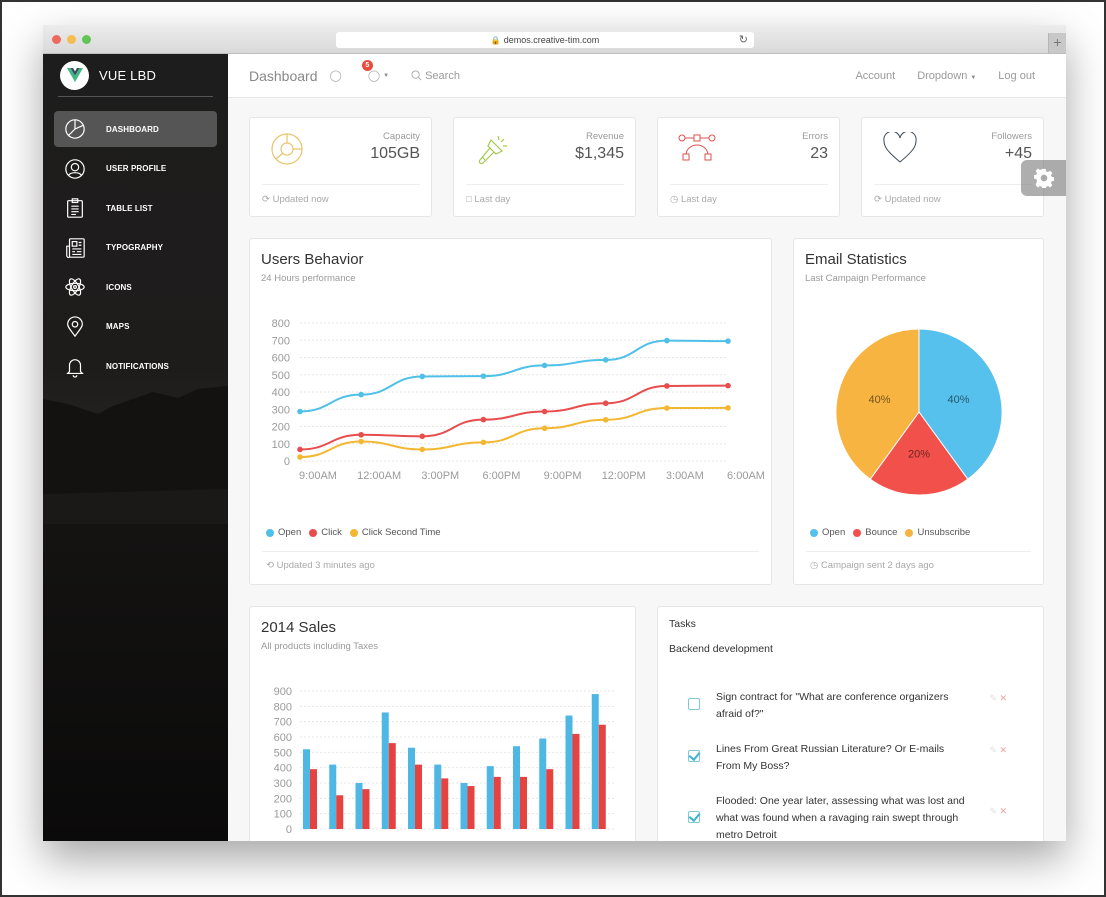  I want to click on sidebar-item-notifications: NOTIFICATIONS, so click(135, 367).